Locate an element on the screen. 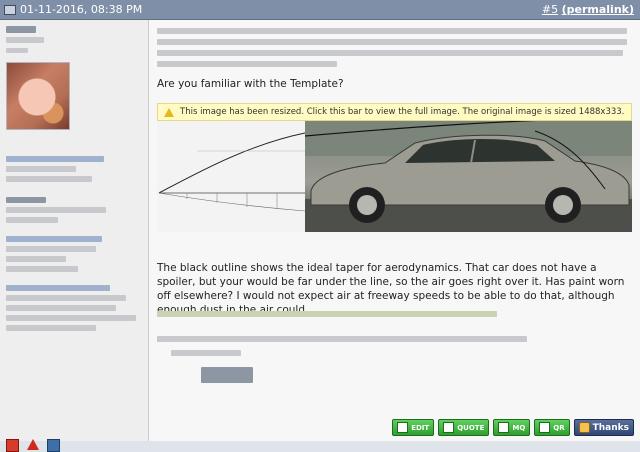 The image size is (640, 452). quote-icon is located at coordinates (449, 427).